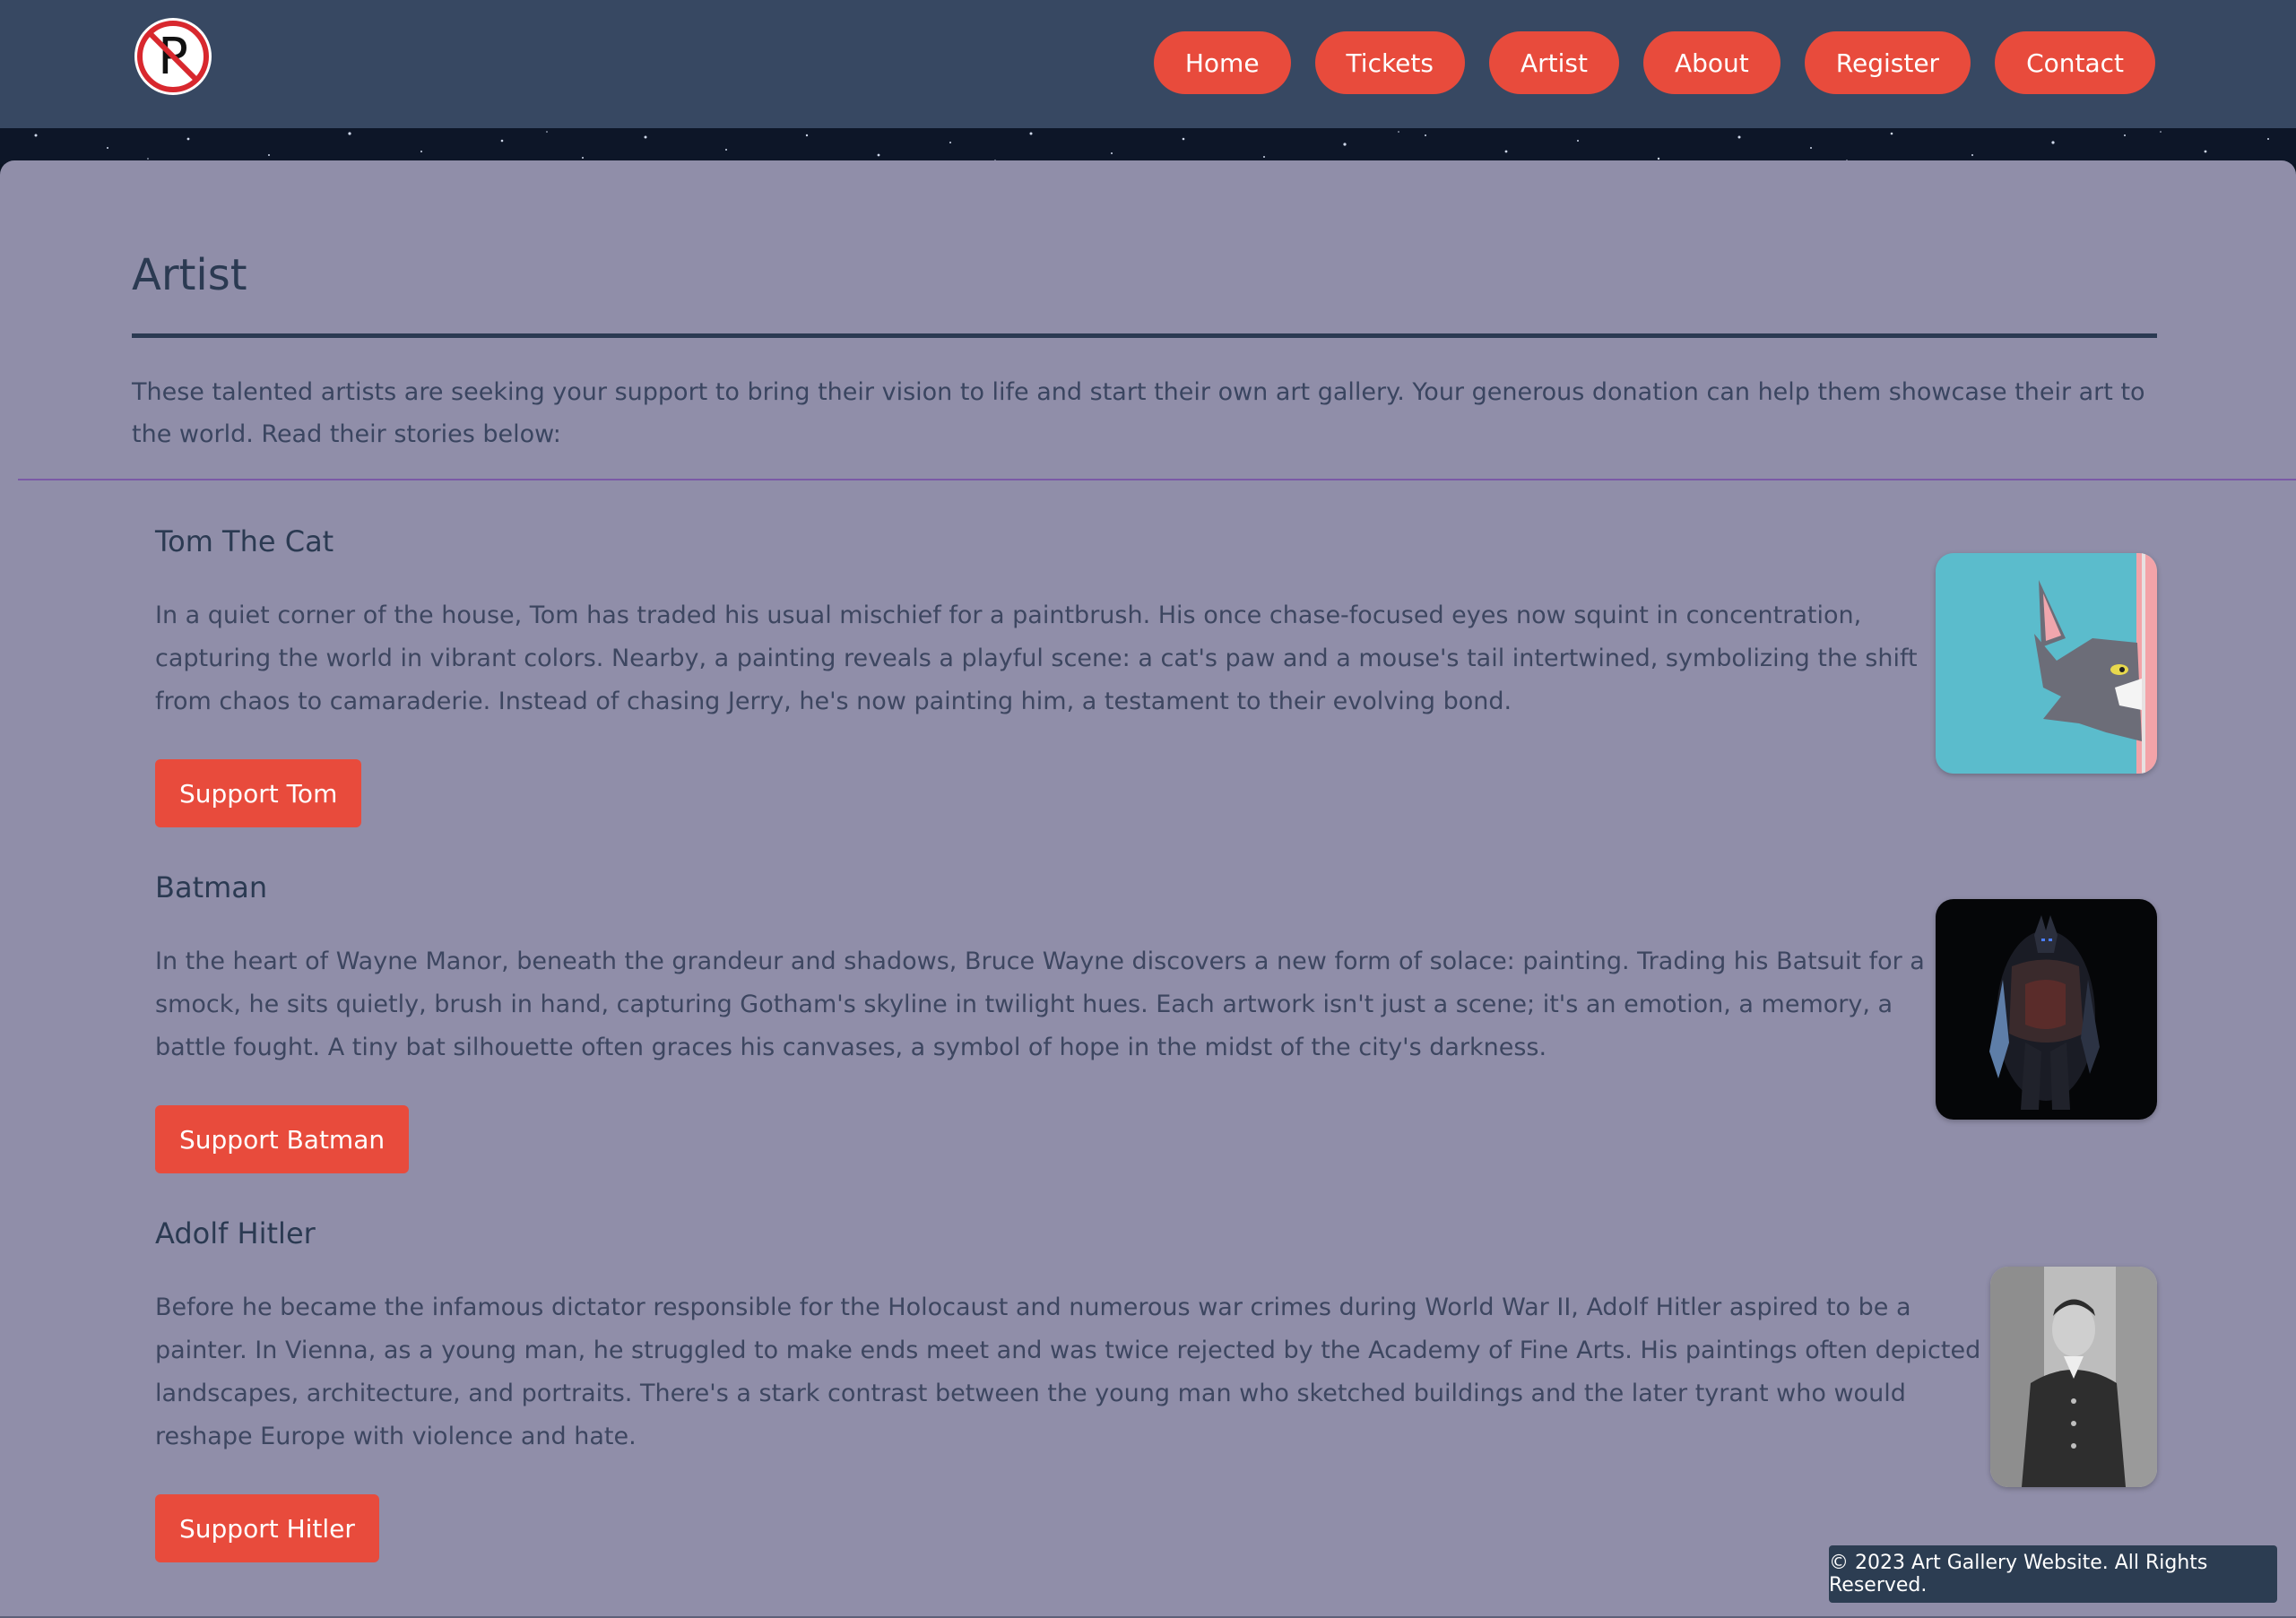 This screenshot has height=1618, width=2296. Describe the element at coordinates (189, 275) in the screenshot. I see `page-title: Artist` at that location.